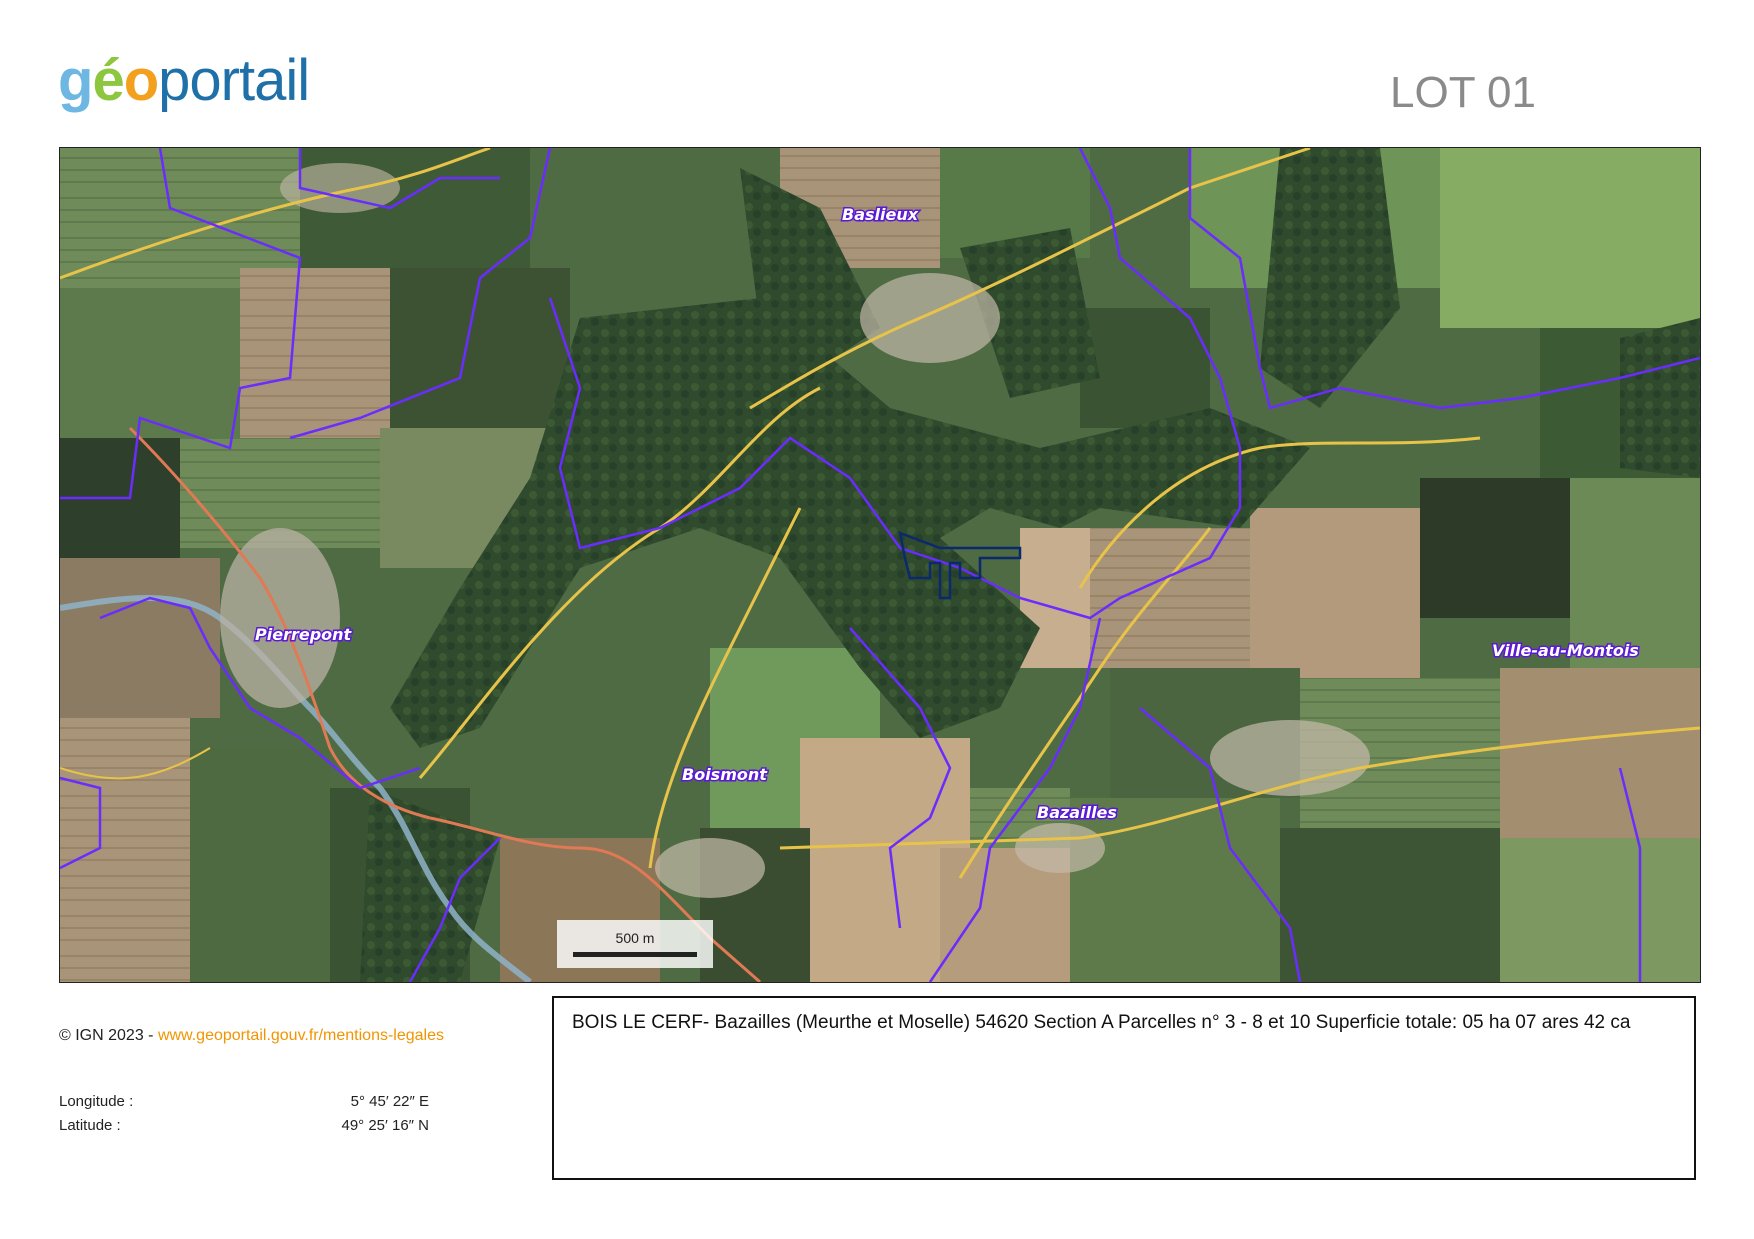 This screenshot has width=1754, height=1239. What do you see at coordinates (635, 938) in the screenshot?
I see `scale-bar-label: 500 m` at bounding box center [635, 938].